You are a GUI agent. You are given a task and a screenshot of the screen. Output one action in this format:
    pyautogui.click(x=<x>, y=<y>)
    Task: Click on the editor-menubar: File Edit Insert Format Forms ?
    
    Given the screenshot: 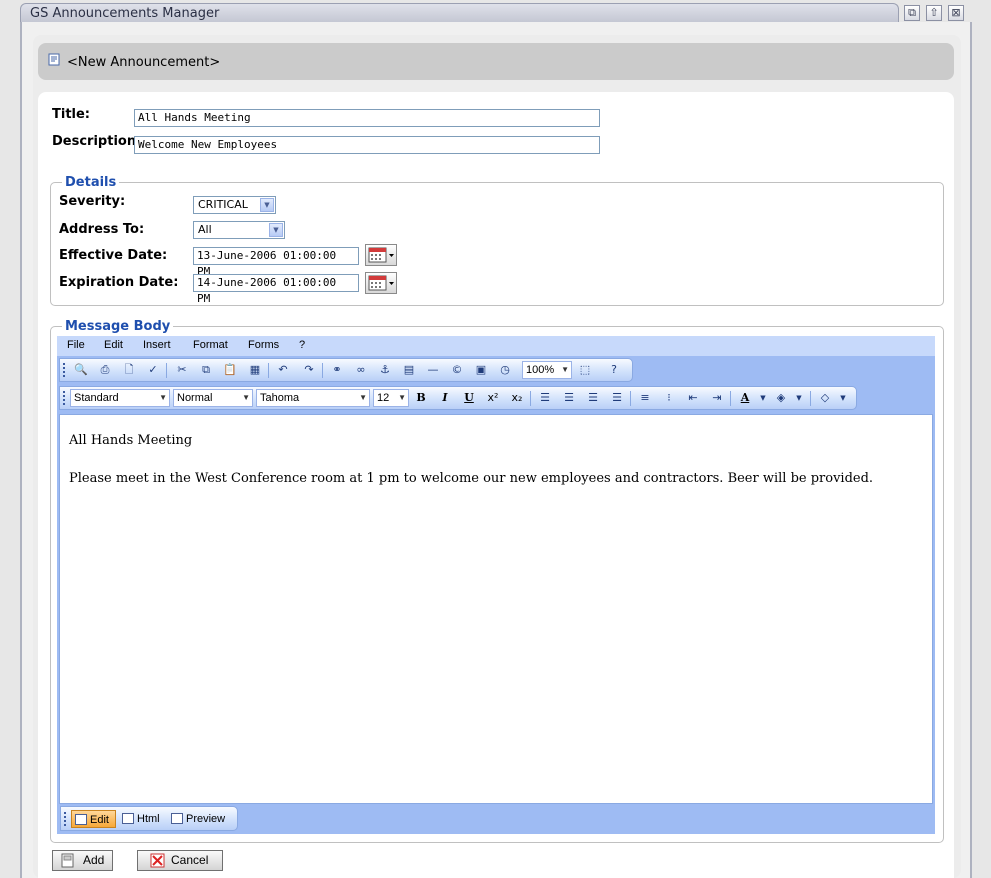 What is the action you would take?
    pyautogui.click(x=496, y=346)
    